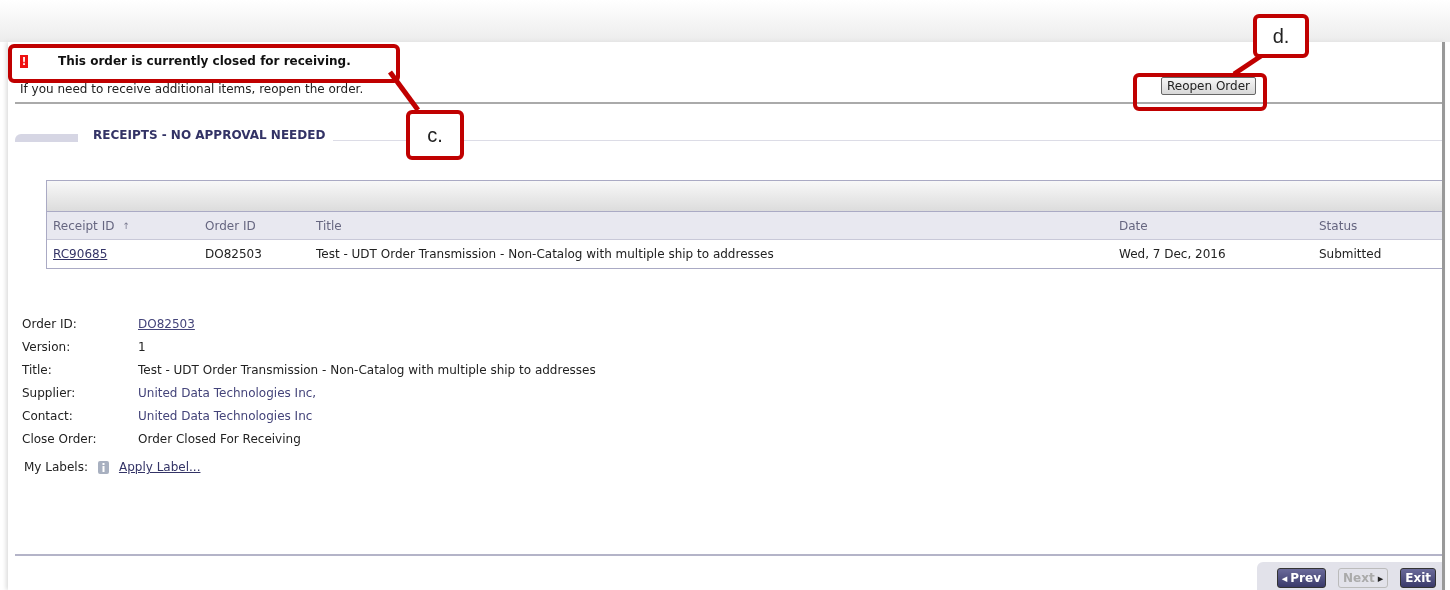 This screenshot has width=1450, height=590. Describe the element at coordinates (711, 226) in the screenshot. I see `column-header: Title` at that location.